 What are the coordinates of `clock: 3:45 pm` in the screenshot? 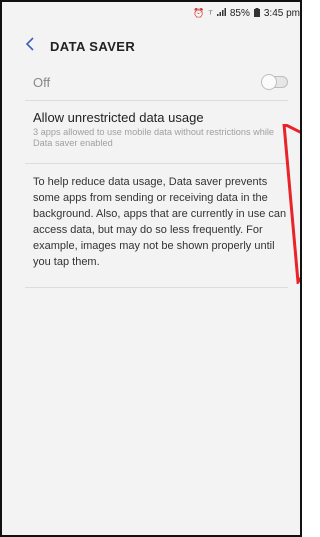 It's located at (281, 13).